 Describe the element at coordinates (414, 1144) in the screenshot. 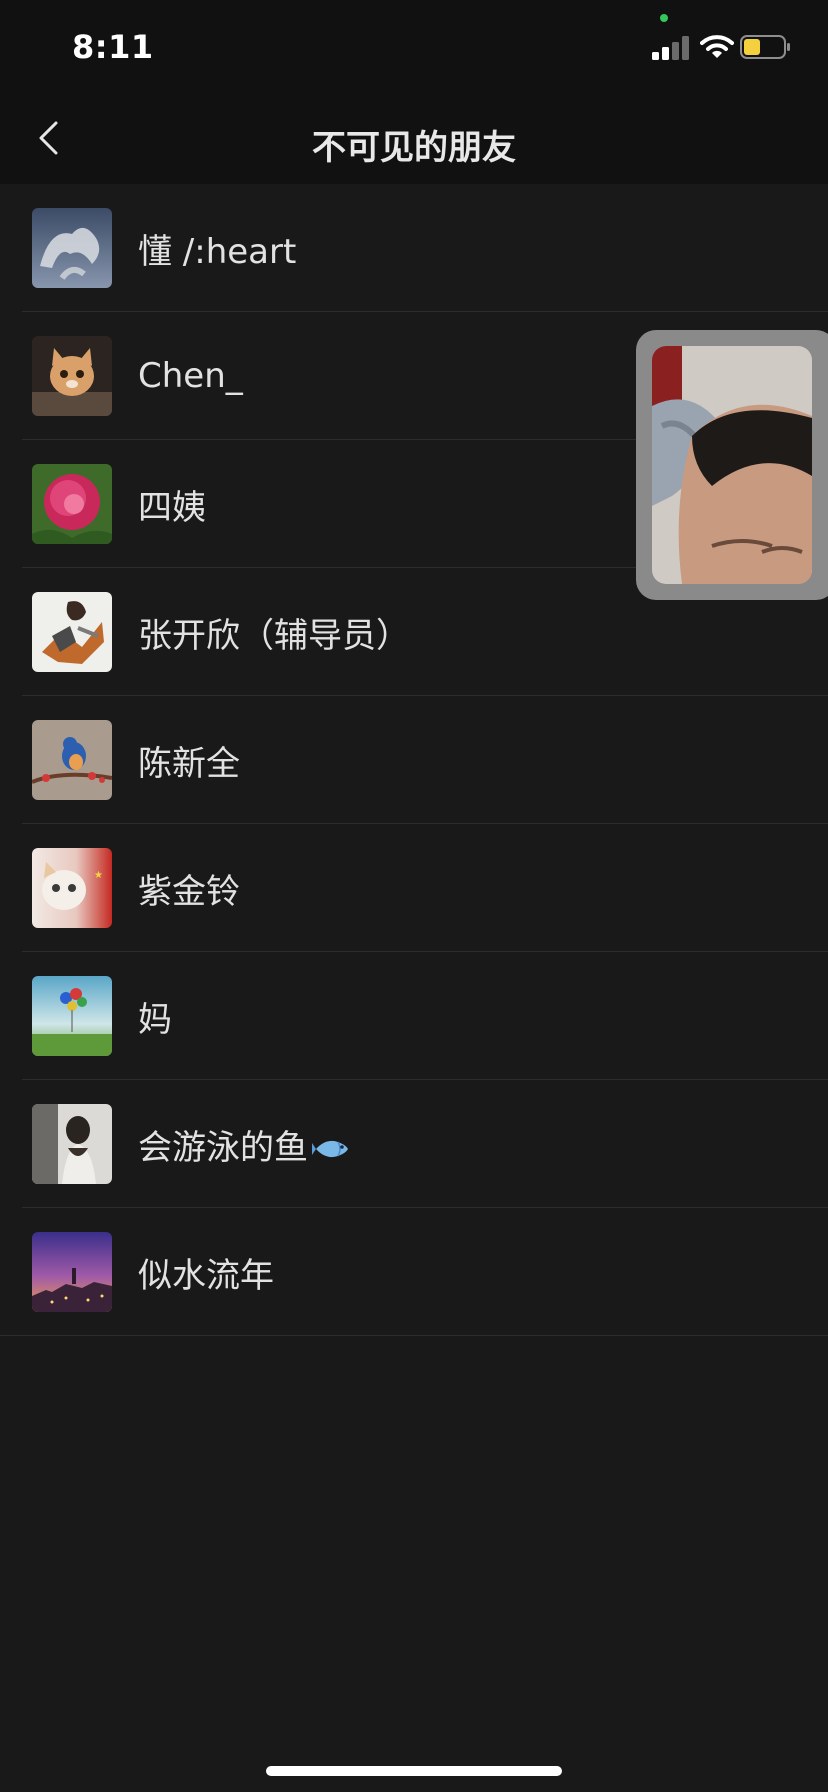

I see `friend-row: 会游泳的鱼` at that location.